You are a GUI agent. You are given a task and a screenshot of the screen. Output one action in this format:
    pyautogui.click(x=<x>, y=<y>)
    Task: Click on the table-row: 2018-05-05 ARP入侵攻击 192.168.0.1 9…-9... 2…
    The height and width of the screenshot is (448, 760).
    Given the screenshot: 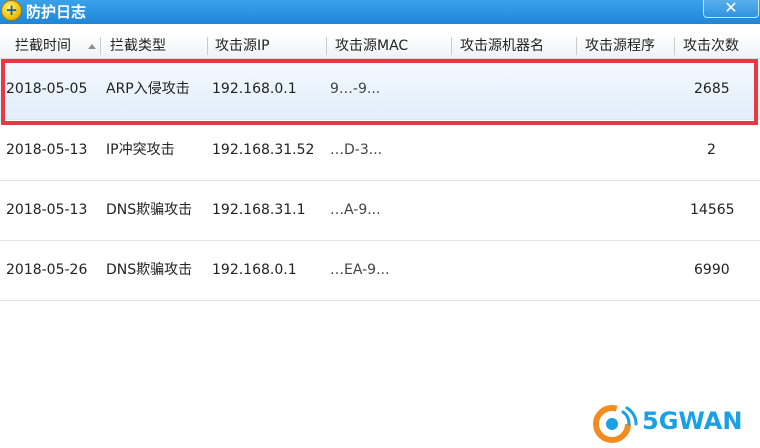 What is the action you would take?
    pyautogui.click(x=380, y=89)
    